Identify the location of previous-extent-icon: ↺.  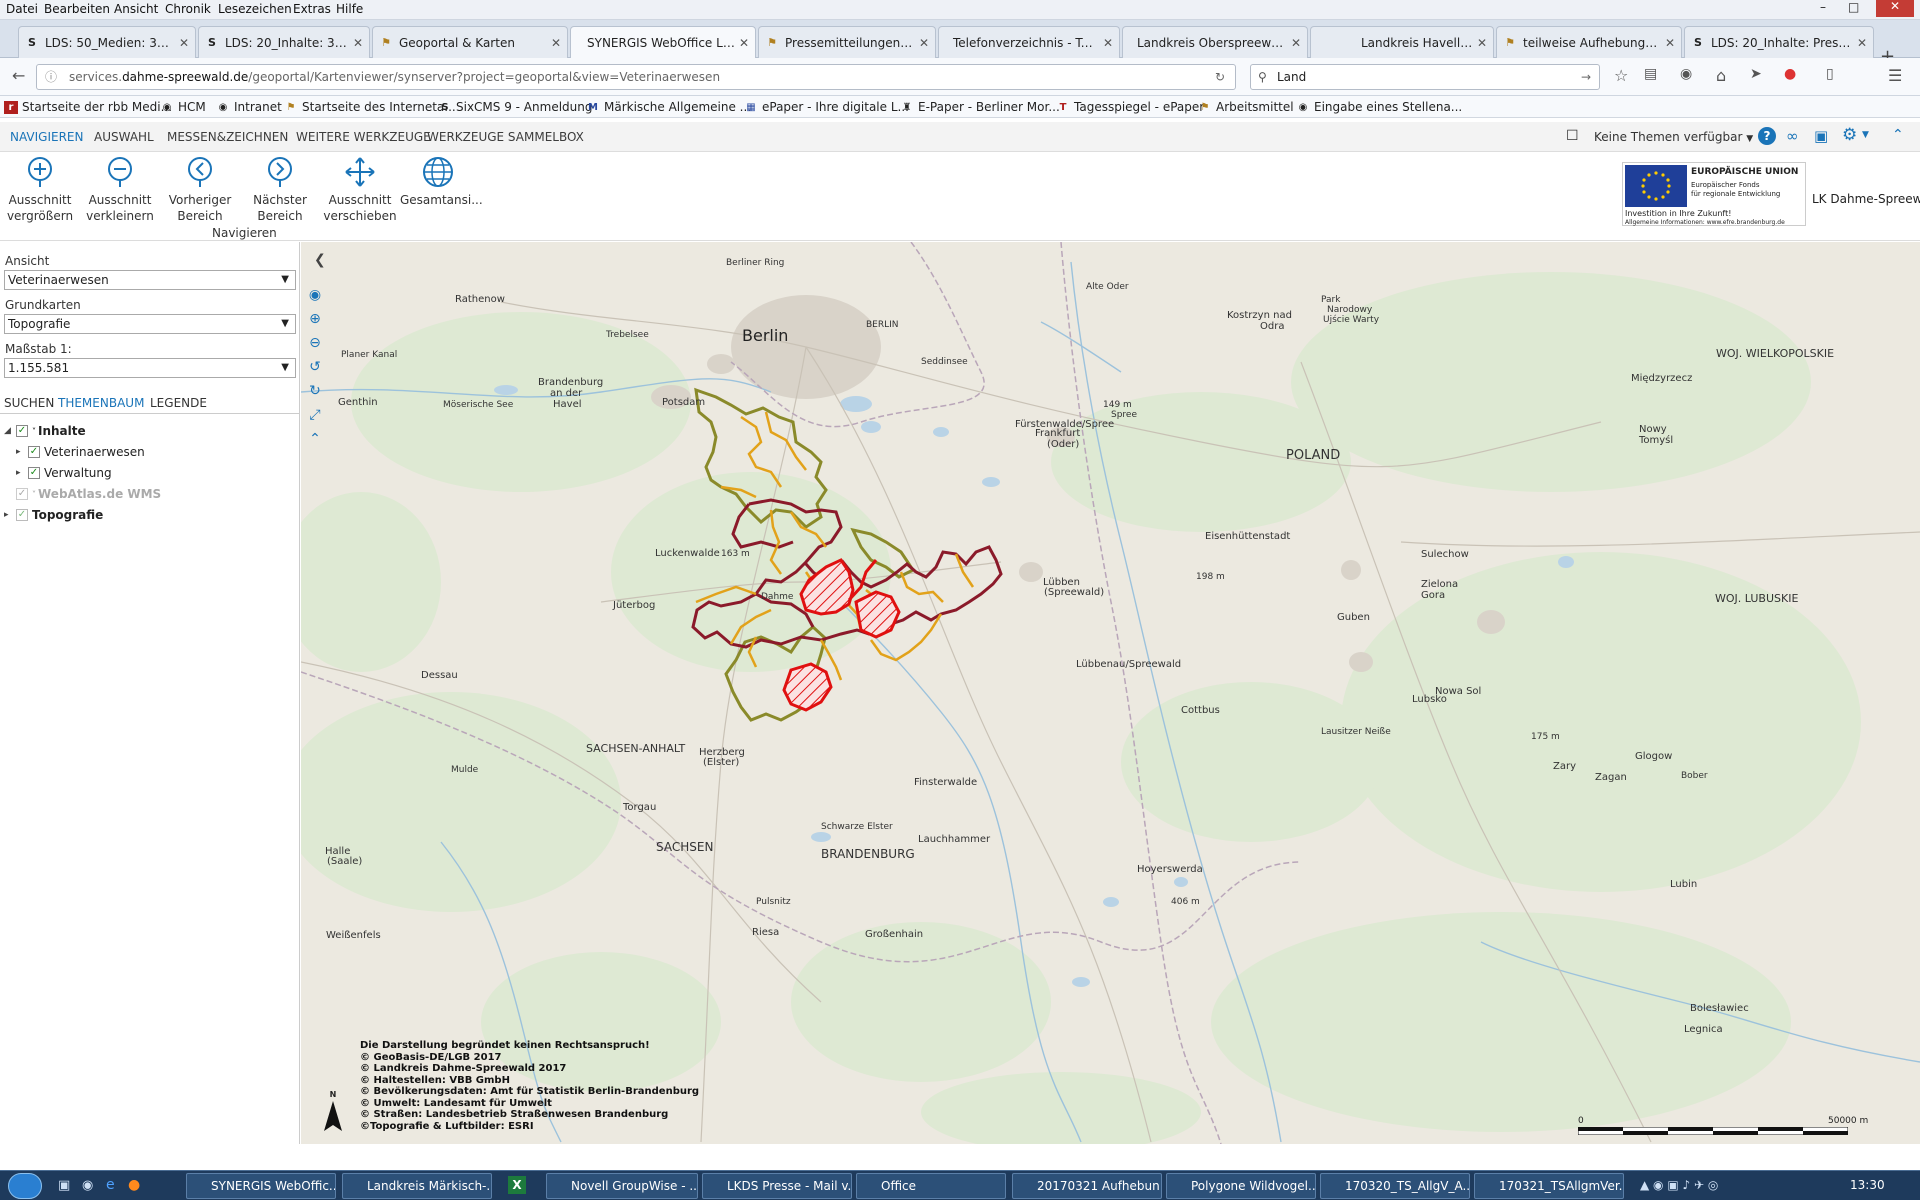
(315, 367).